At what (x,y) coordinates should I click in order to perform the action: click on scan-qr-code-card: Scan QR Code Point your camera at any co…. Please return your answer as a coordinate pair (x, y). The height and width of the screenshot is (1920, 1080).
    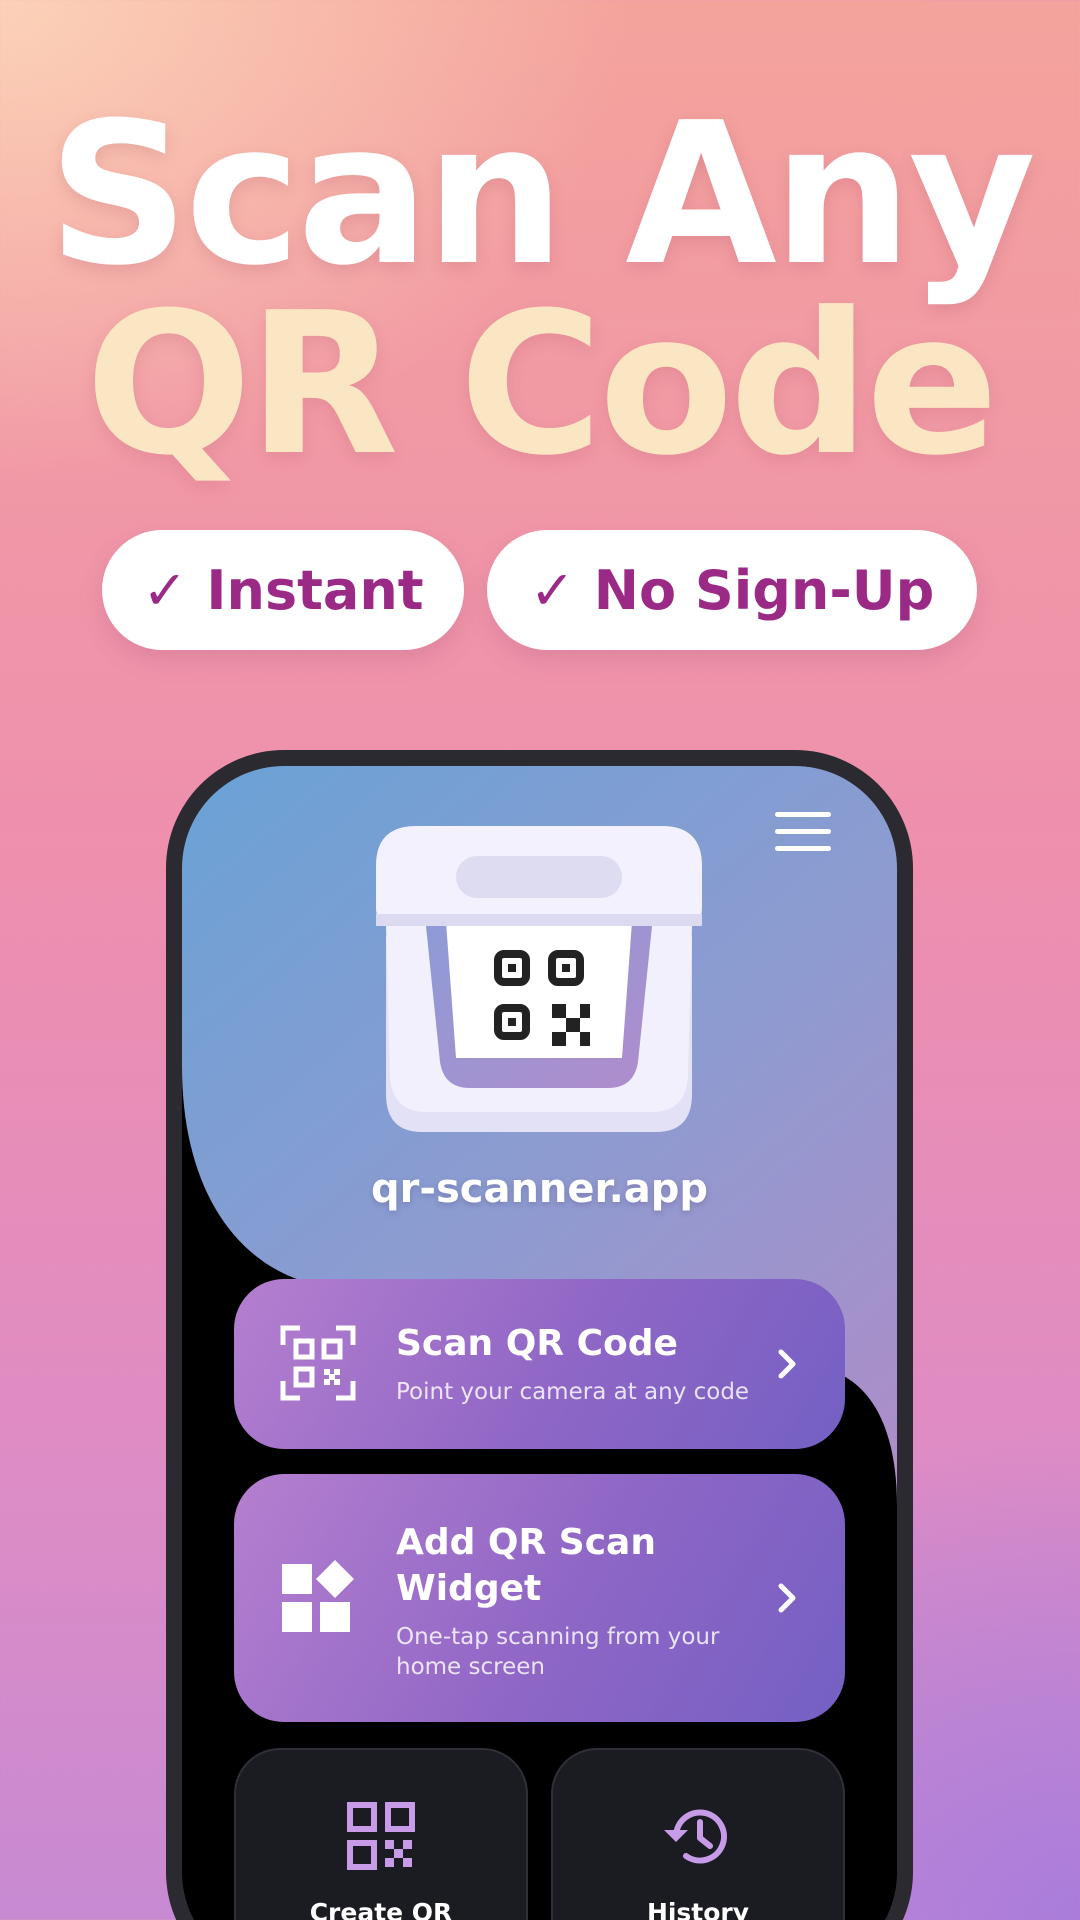
    Looking at the image, I should click on (539, 1364).